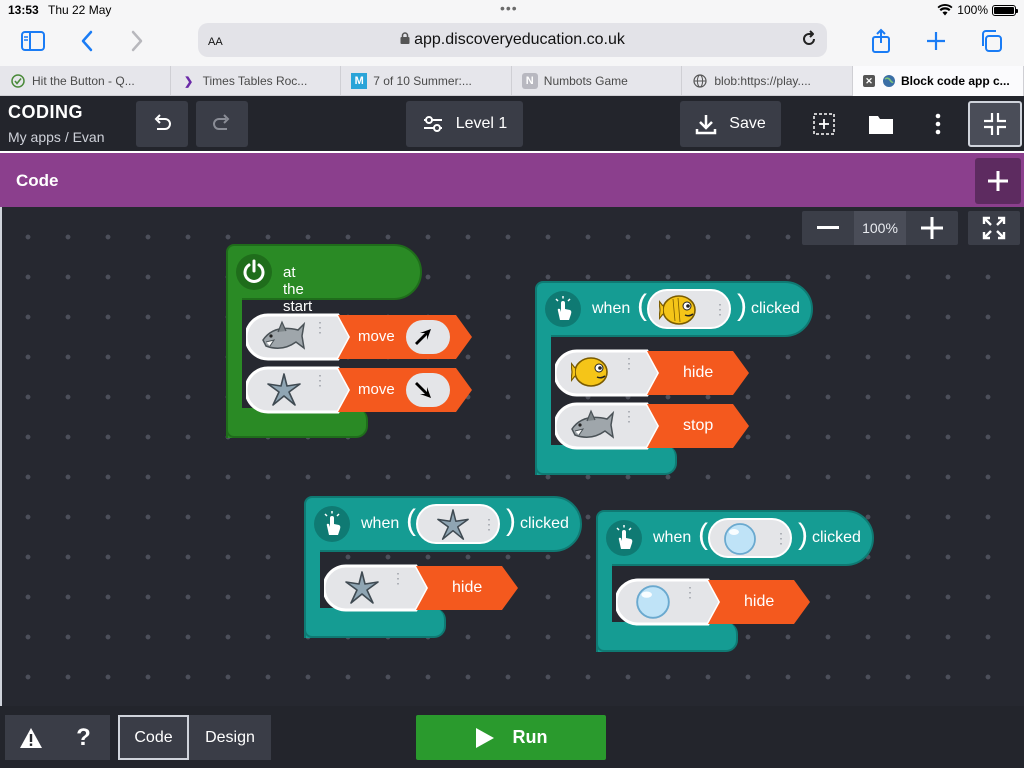  Describe the element at coordinates (936, 41) in the screenshot. I see `new-tab-icon` at that location.